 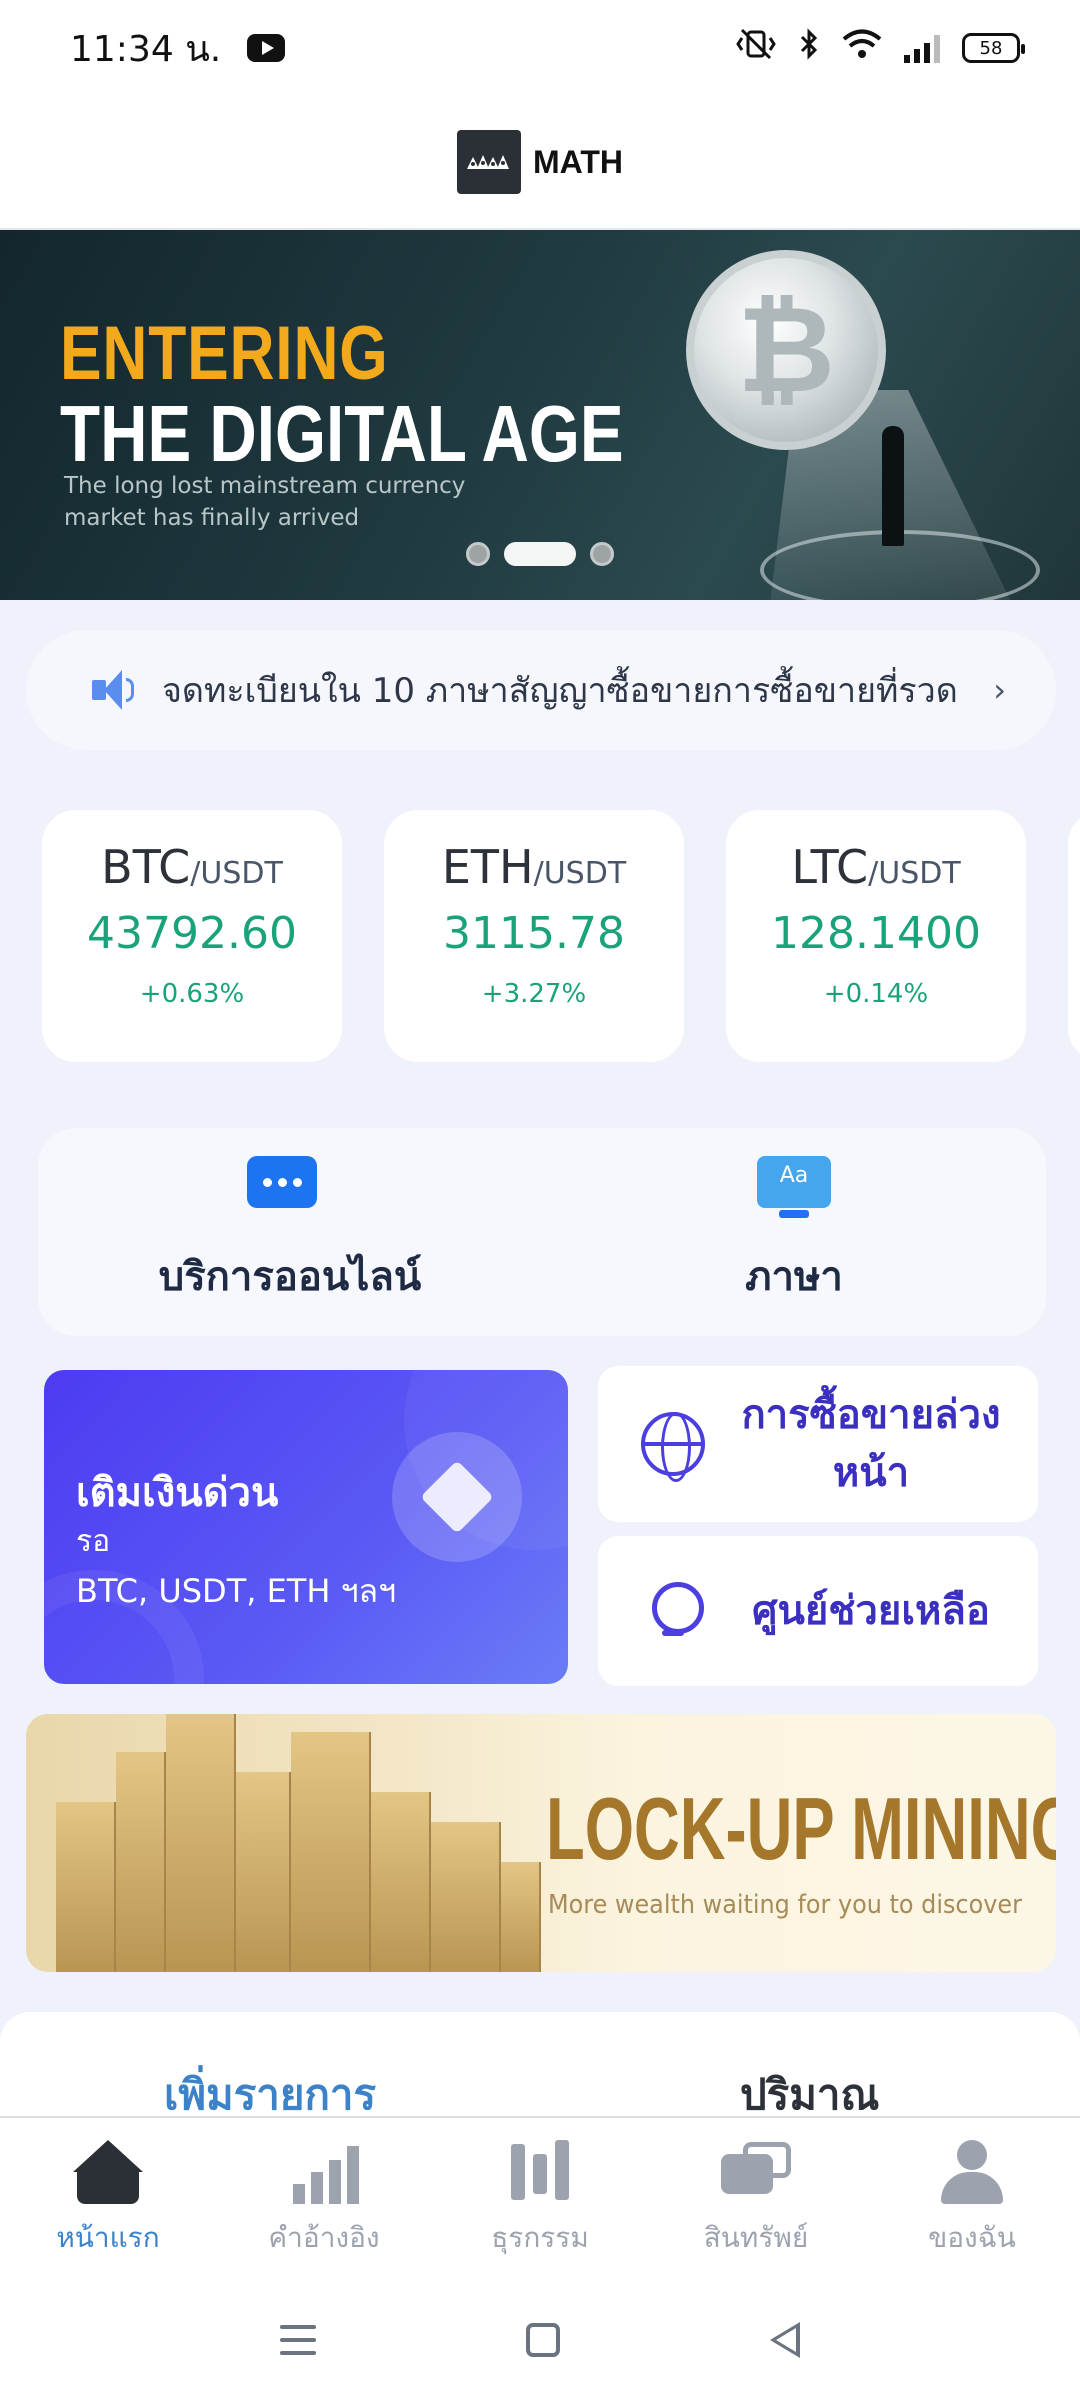 I want to click on lockup-subtitle: More wealth waiting for you to discover, so click(x=785, y=1905).